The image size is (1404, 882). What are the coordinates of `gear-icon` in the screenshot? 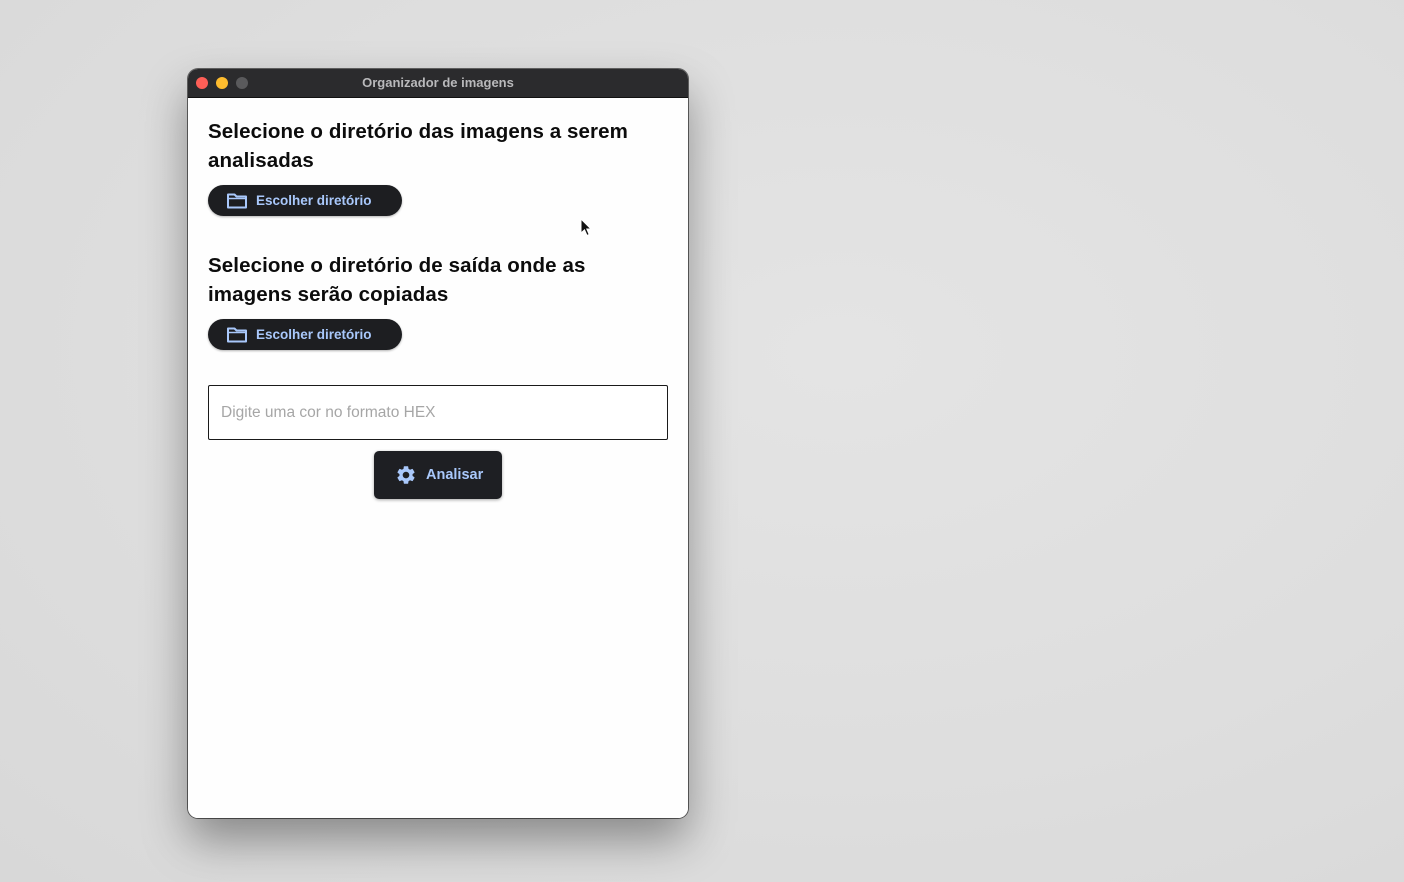 It's located at (406, 475).